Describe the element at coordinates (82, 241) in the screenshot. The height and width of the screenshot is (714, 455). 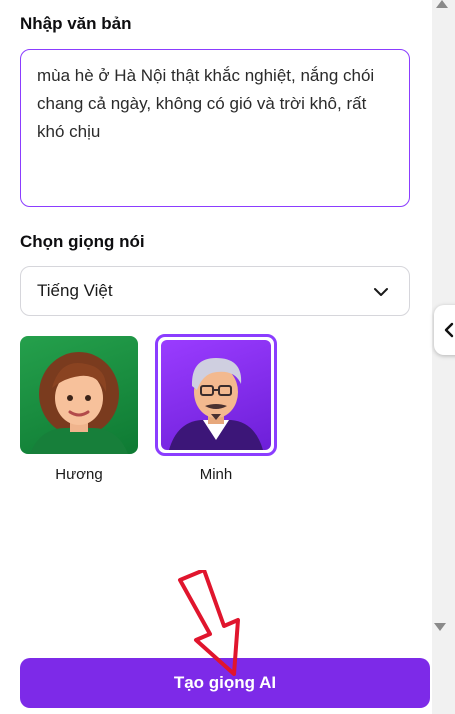
I see `voice-select-label: Chọn giọng nói` at that location.